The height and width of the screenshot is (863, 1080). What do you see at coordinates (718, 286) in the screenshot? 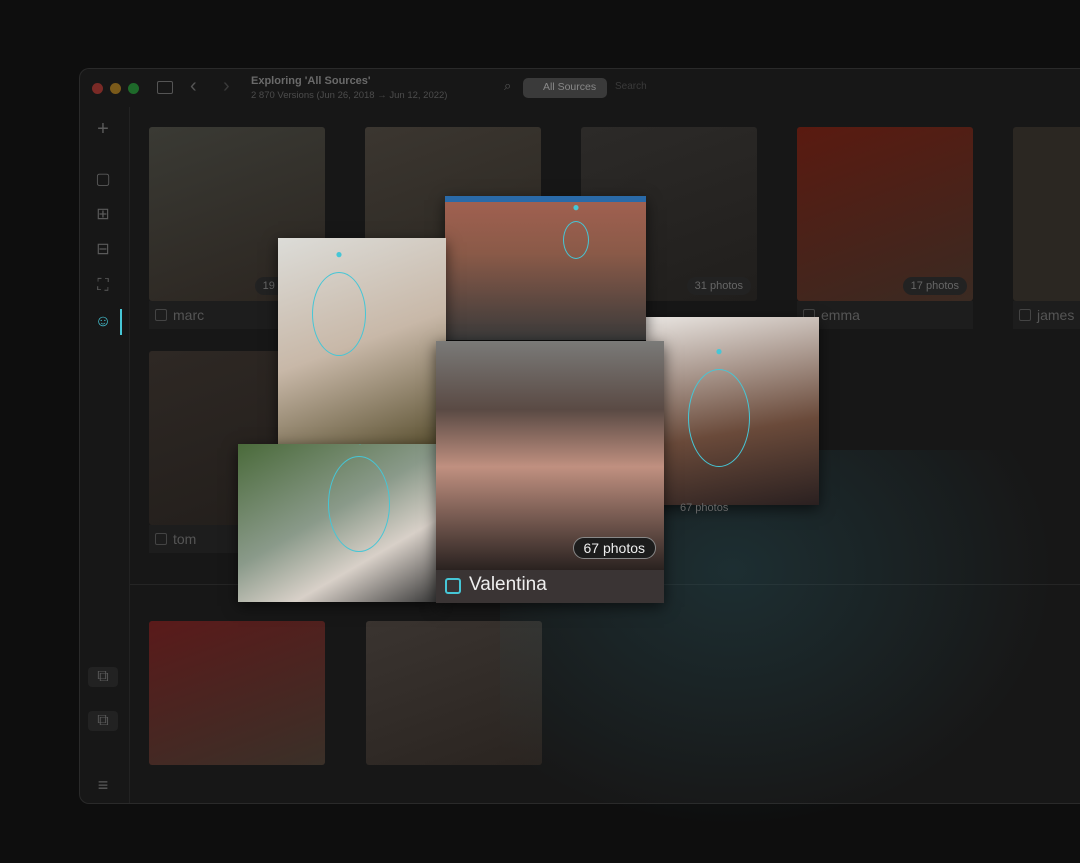
I see `photo-count: 31 photos` at bounding box center [718, 286].